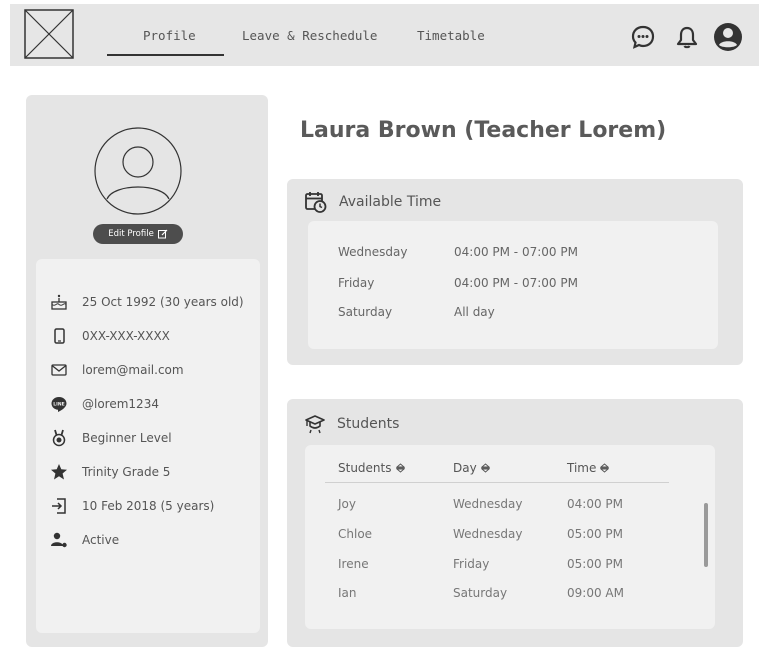  Describe the element at coordinates (355, 534) in the screenshot. I see `student-name: Chloe` at that location.